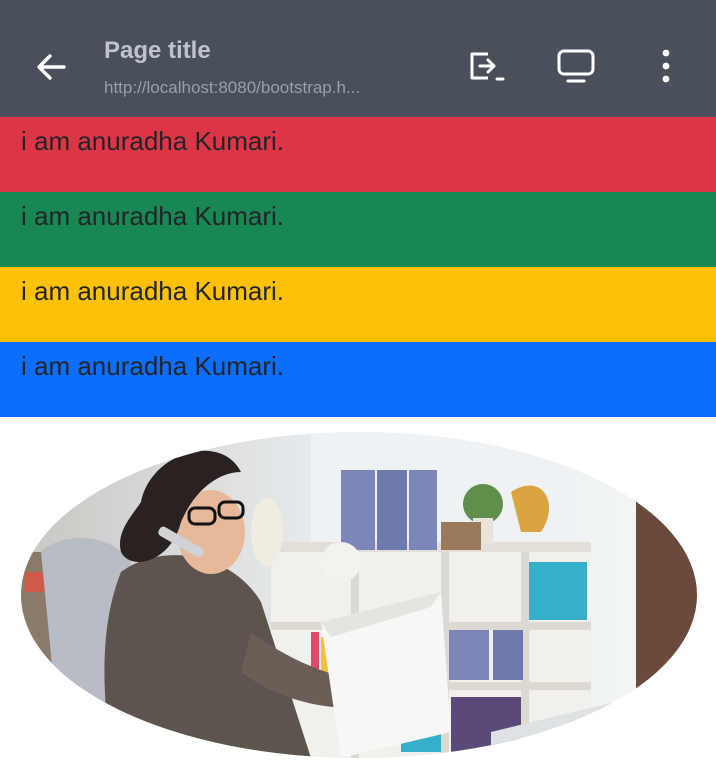 The image size is (716, 772). What do you see at coordinates (358, 229) in the screenshot?
I see `green-text-band: i am anuradha Kumari.` at bounding box center [358, 229].